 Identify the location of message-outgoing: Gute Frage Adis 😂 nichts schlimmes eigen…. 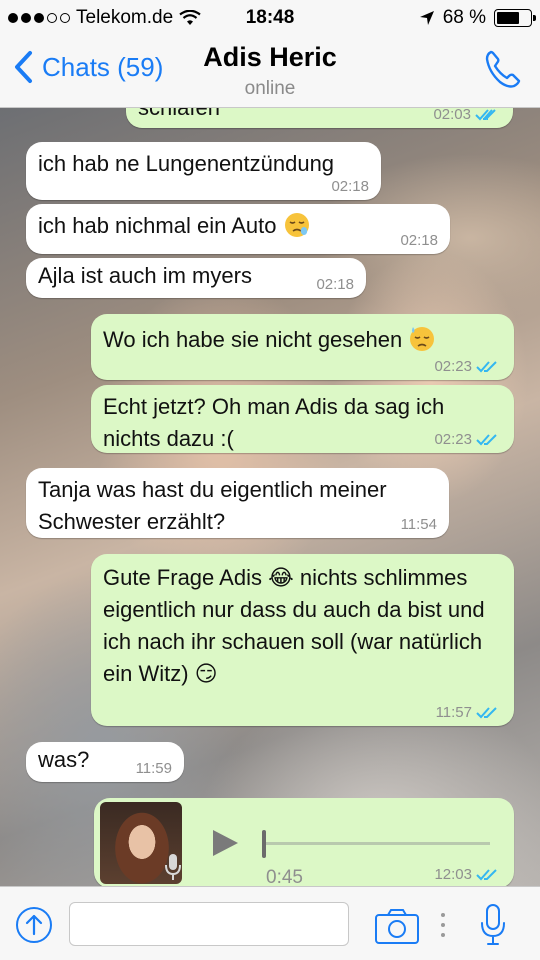
(302, 640).